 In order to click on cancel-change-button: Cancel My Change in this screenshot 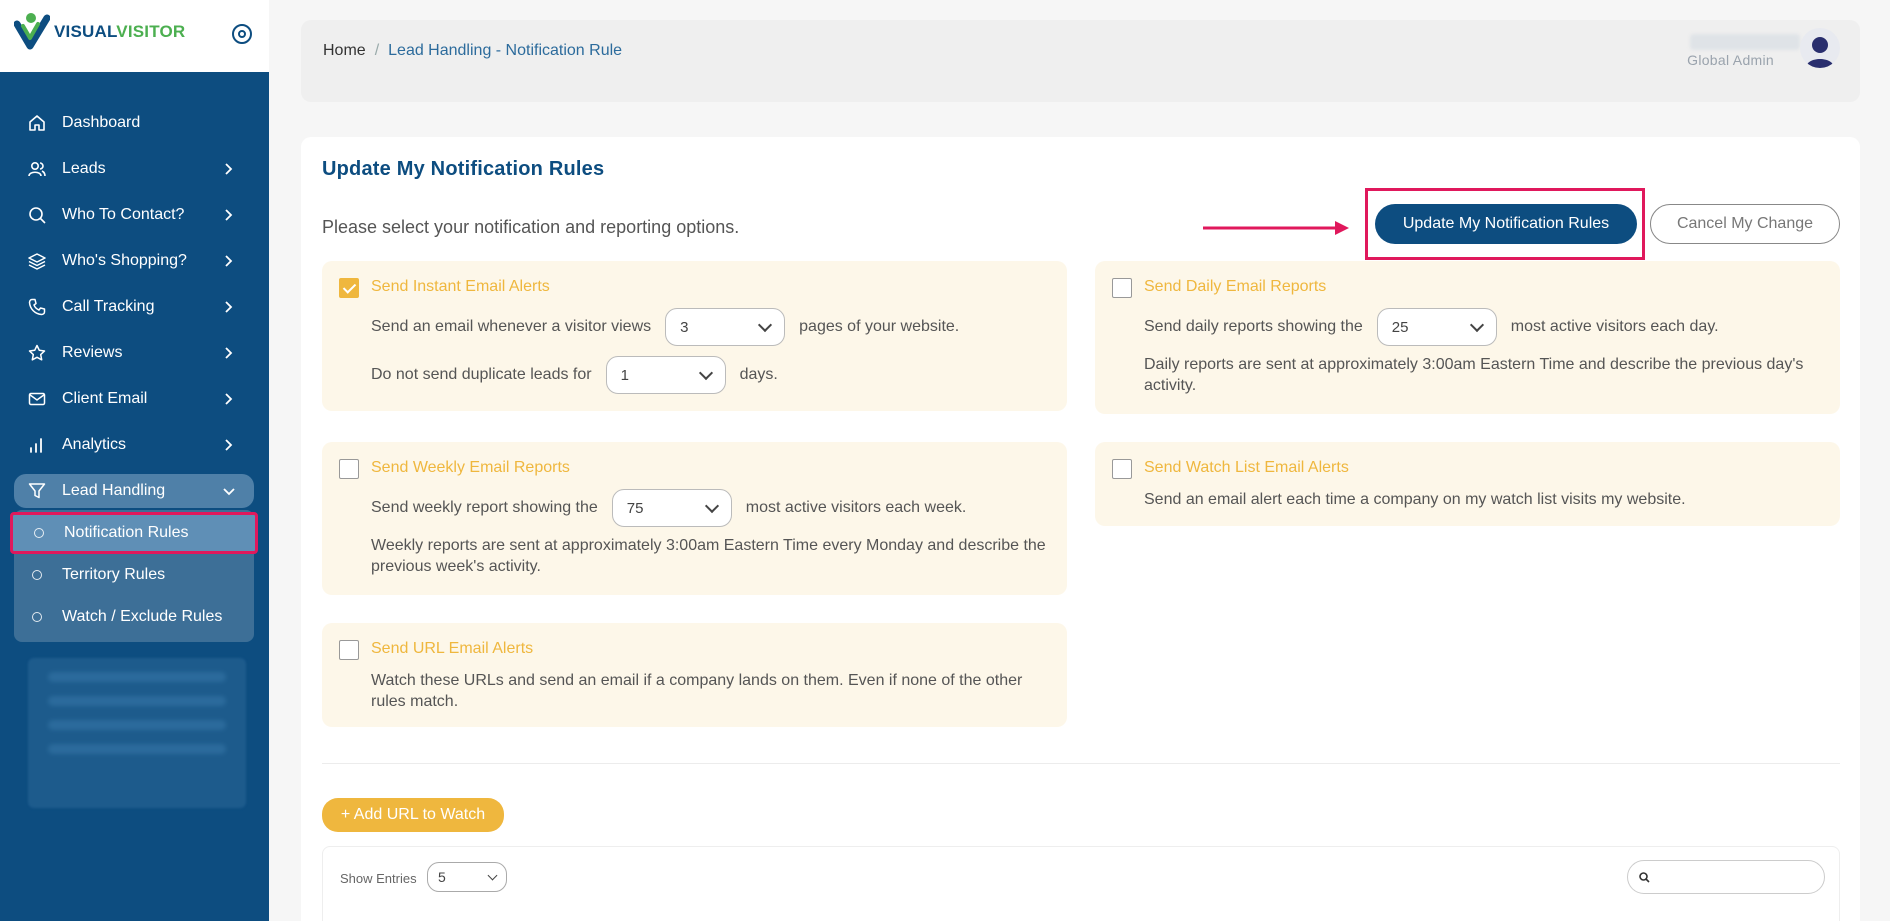, I will do `click(1745, 224)`.